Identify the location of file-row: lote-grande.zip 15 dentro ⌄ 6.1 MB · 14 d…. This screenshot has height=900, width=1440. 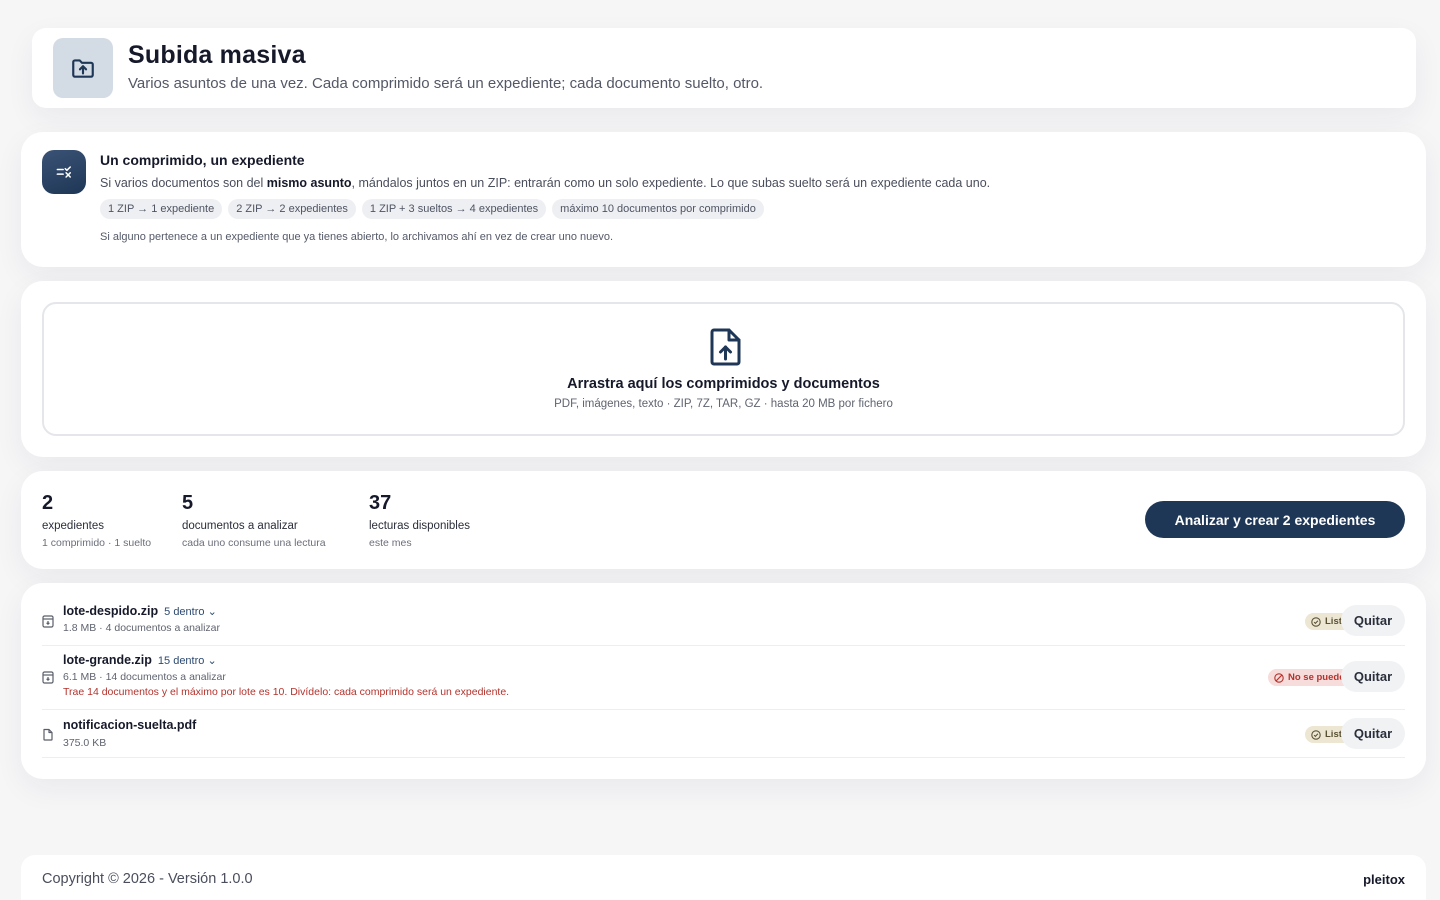
(723, 678).